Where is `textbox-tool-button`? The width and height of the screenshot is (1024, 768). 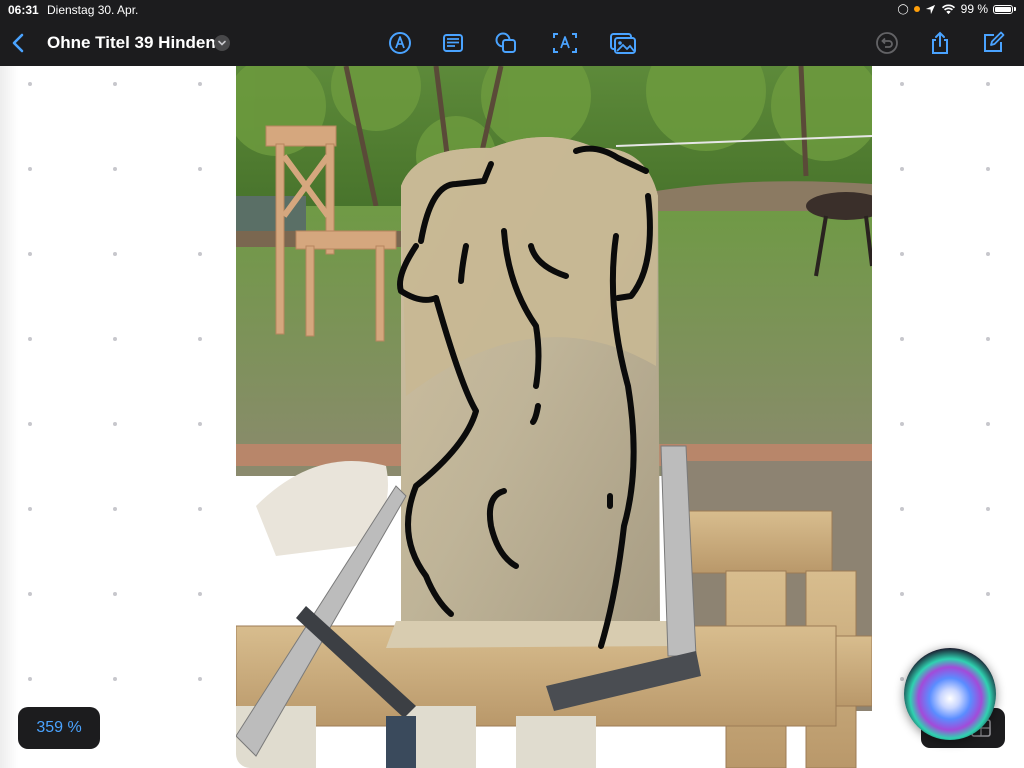
textbox-tool-button is located at coordinates (453, 43).